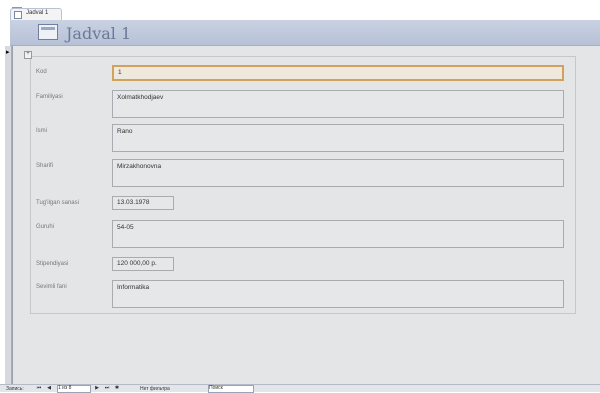 Image resolution: width=600 pixels, height=393 pixels. What do you see at coordinates (39, 388) in the screenshot?
I see `first-record-icon: ⏮` at bounding box center [39, 388].